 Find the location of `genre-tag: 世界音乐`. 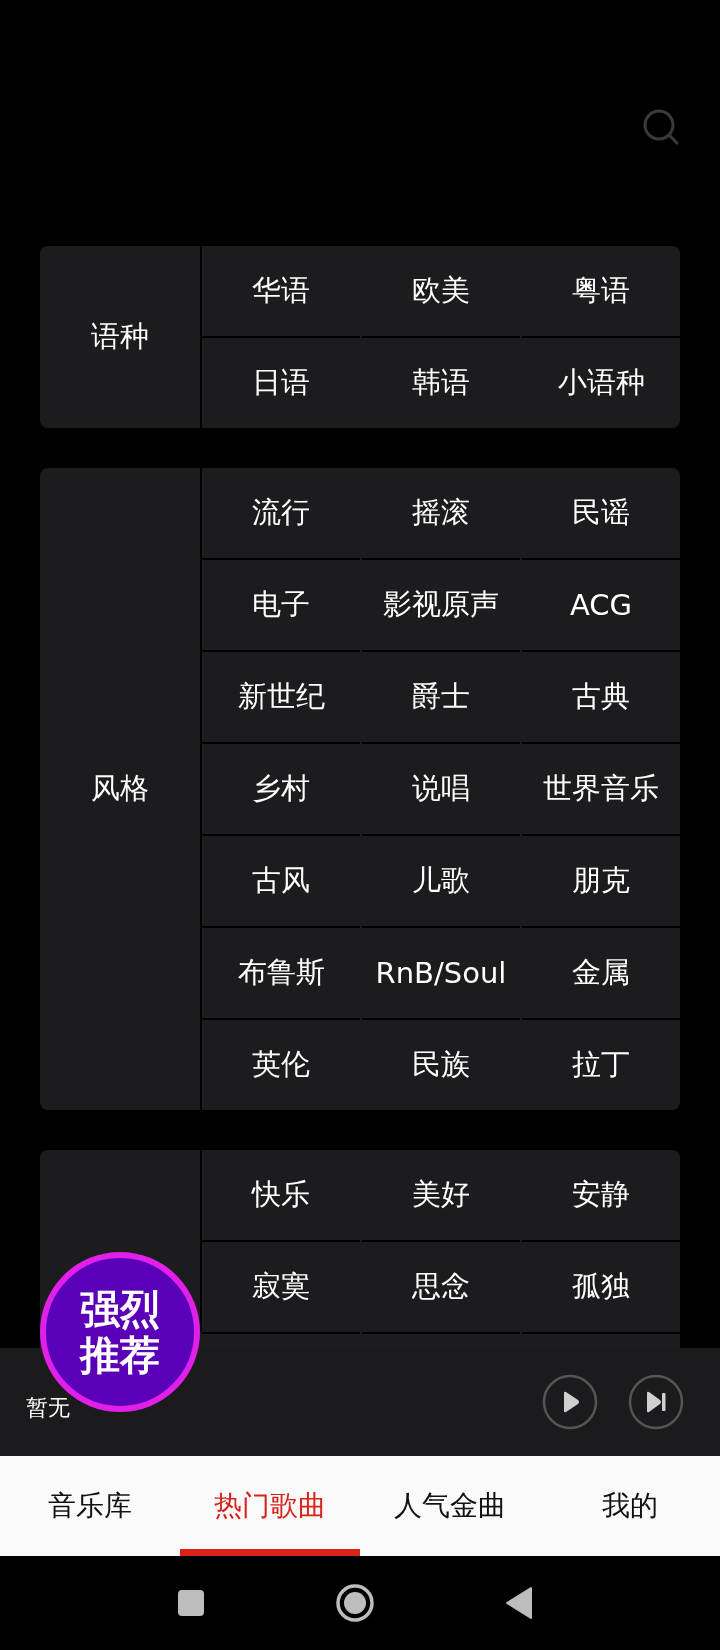

genre-tag: 世界音乐 is located at coordinates (601, 789).